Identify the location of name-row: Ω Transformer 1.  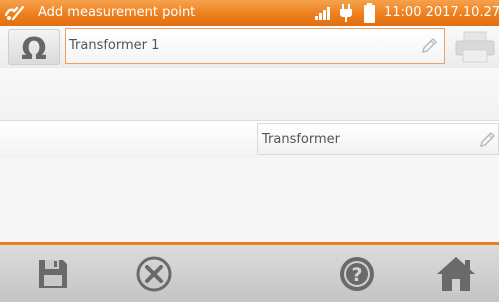
(249, 47).